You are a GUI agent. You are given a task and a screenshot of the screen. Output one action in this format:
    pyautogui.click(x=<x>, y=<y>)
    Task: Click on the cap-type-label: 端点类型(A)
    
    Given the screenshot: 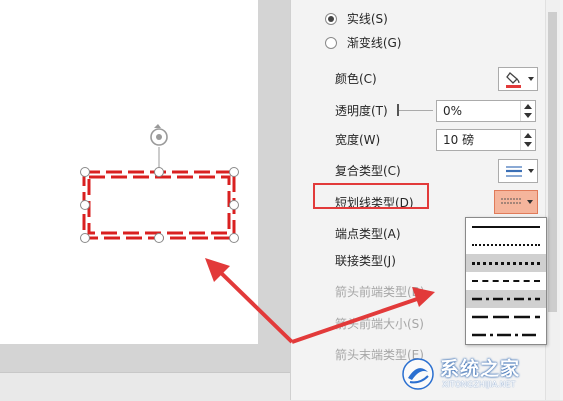 What is the action you would take?
    pyautogui.click(x=368, y=234)
    